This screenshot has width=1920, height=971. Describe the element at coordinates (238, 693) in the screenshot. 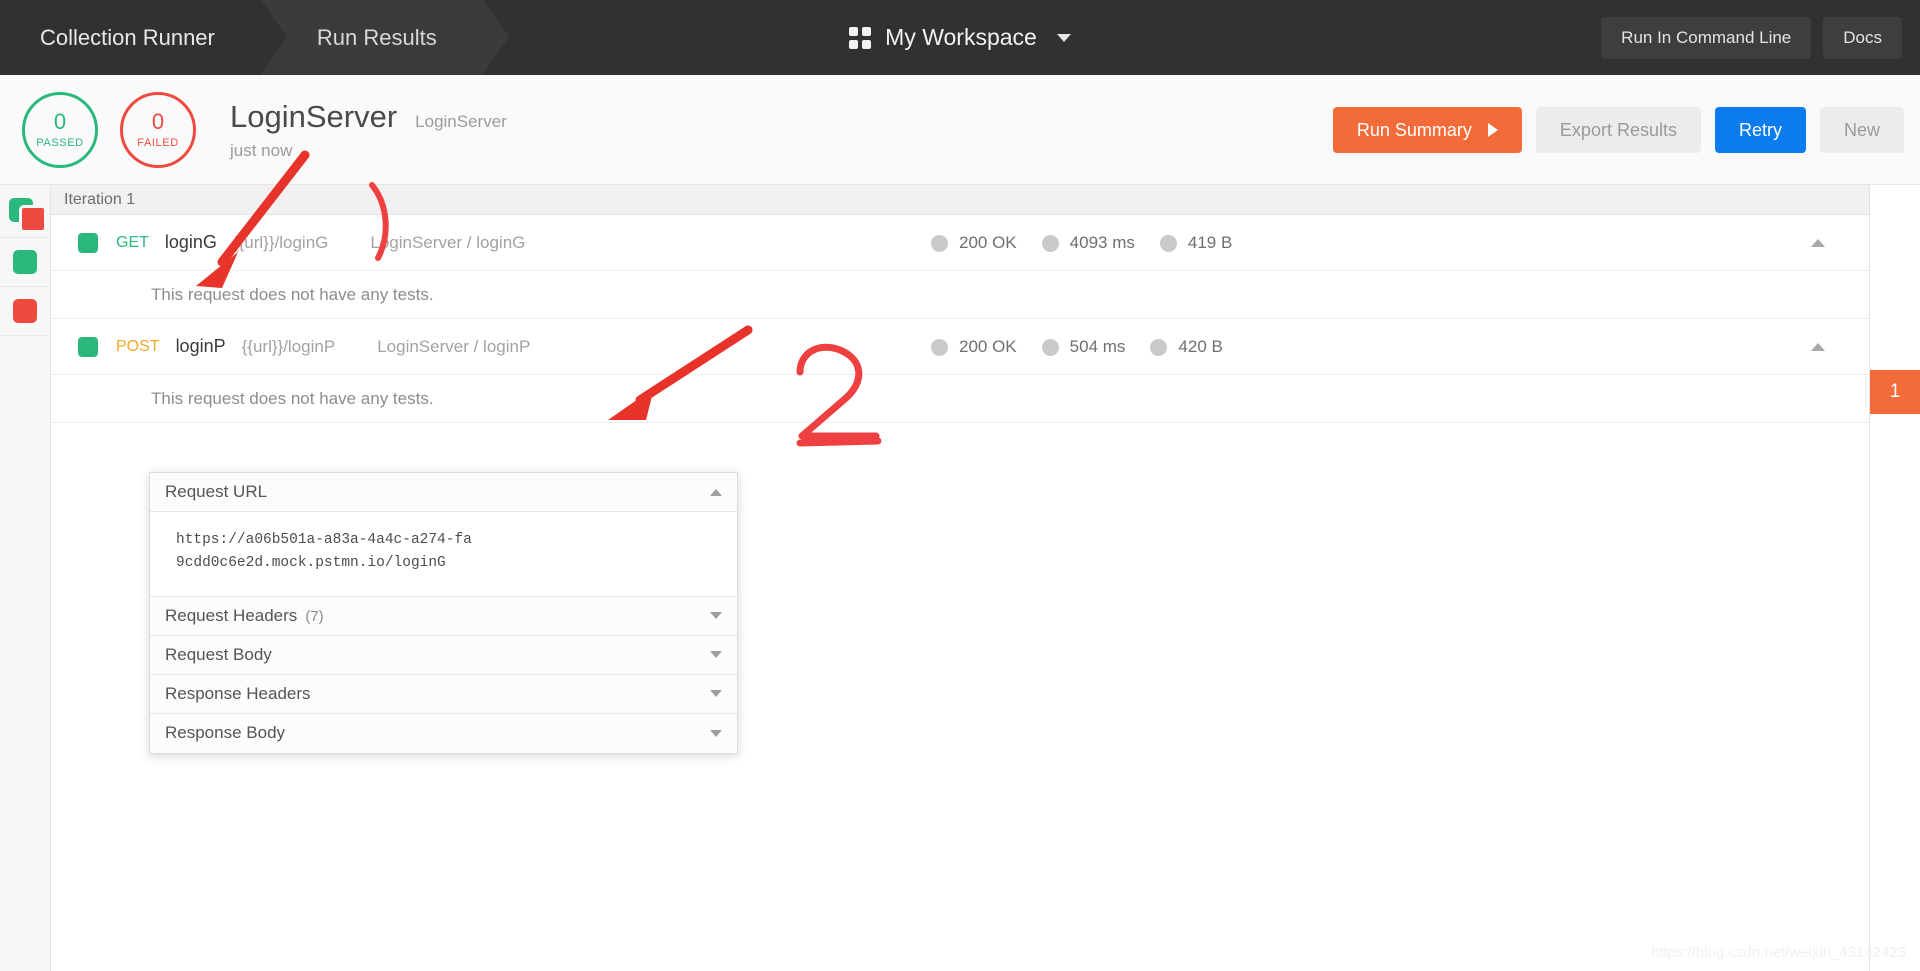

I see `accordion-response-headers-label: Response Headers` at that location.